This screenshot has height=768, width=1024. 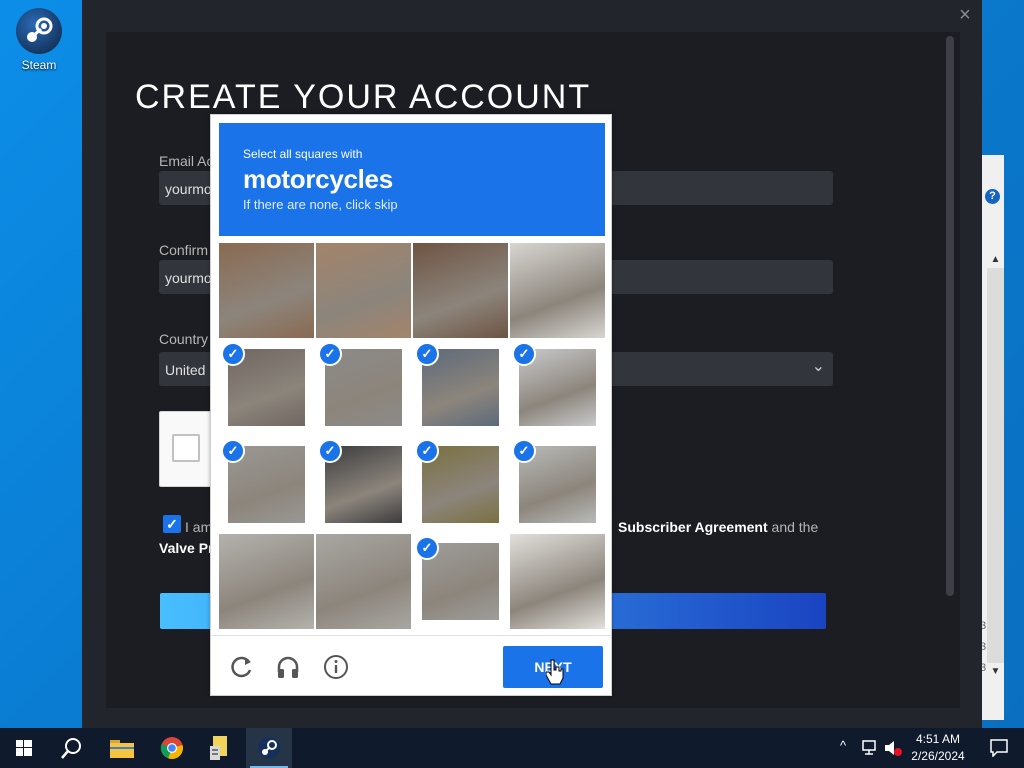 What do you see at coordinates (795, 527) in the screenshot?
I see `agreement-text-suffix: and the` at bounding box center [795, 527].